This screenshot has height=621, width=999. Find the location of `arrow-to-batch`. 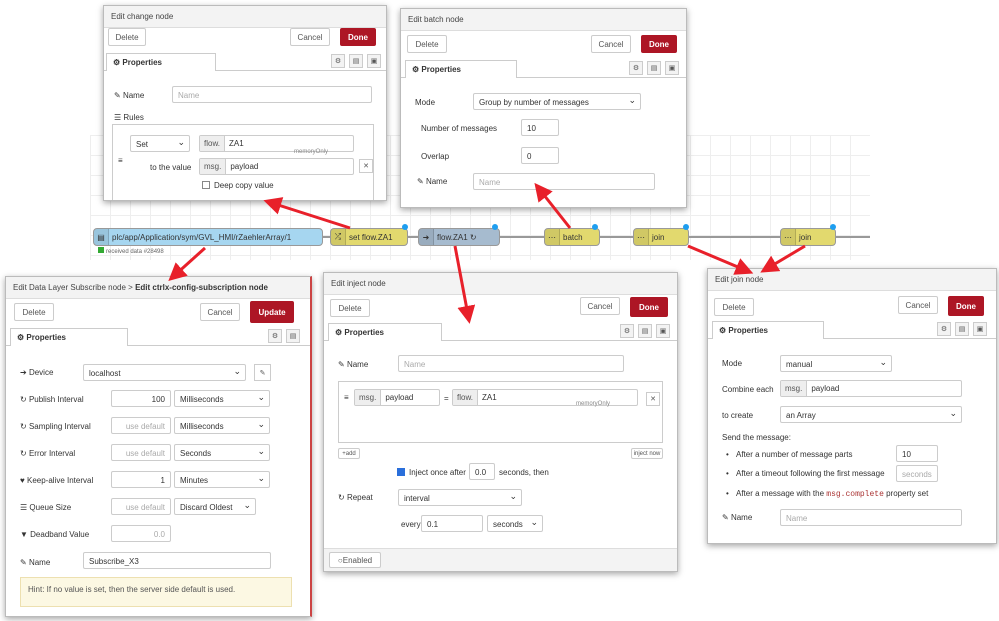

arrow-to-batch is located at coordinates (553, 205).